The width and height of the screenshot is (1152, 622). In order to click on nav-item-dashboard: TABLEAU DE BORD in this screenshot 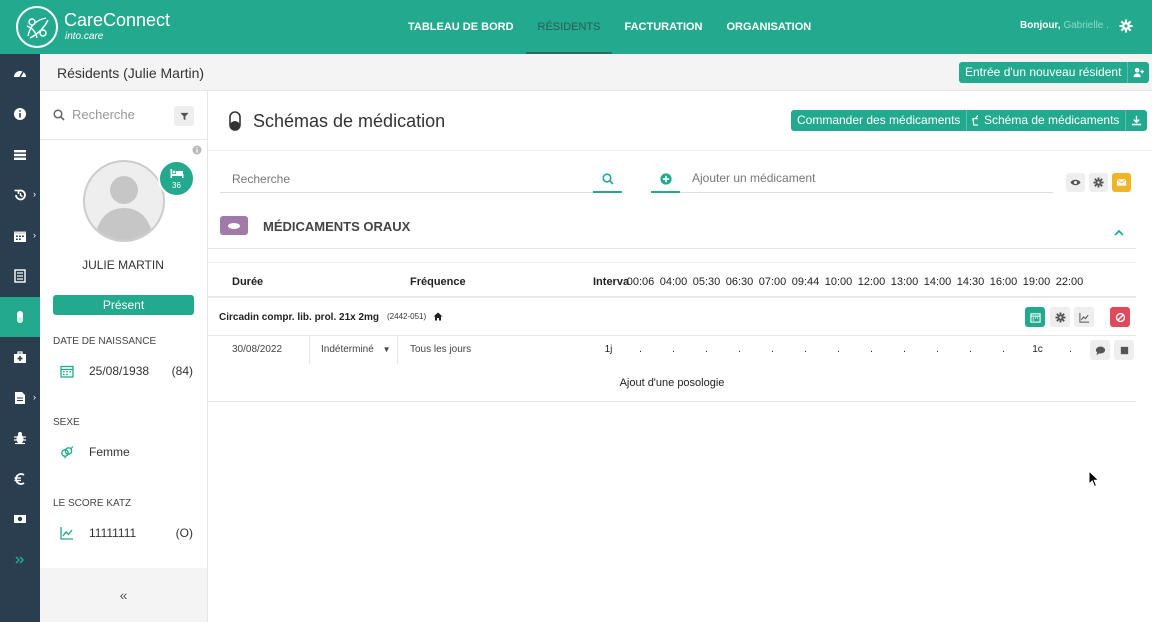, I will do `click(461, 27)`.